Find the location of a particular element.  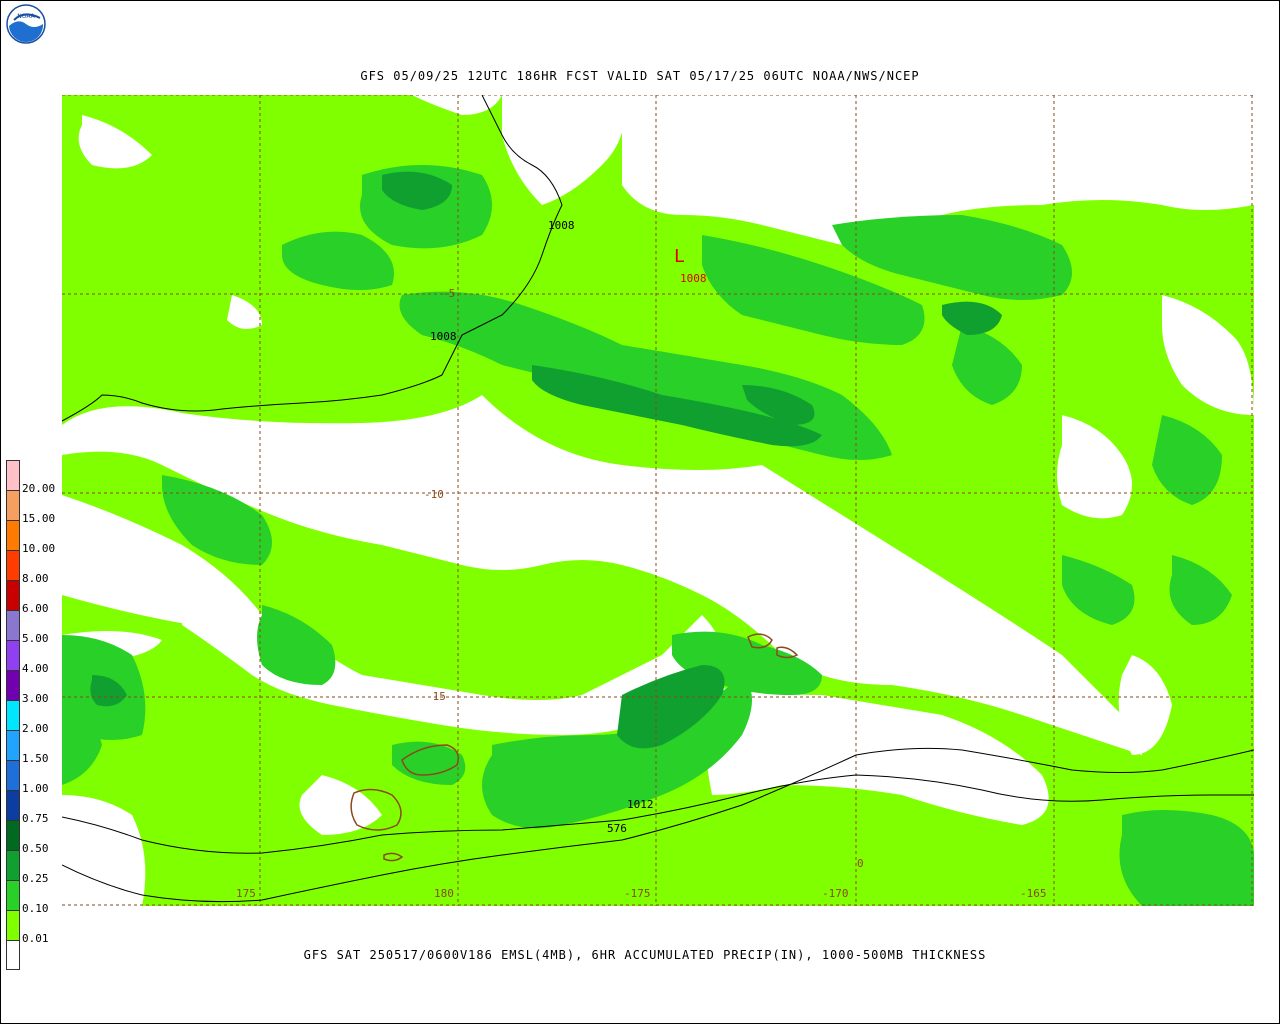

lon-label-175: 175 is located at coordinates (246, 893).